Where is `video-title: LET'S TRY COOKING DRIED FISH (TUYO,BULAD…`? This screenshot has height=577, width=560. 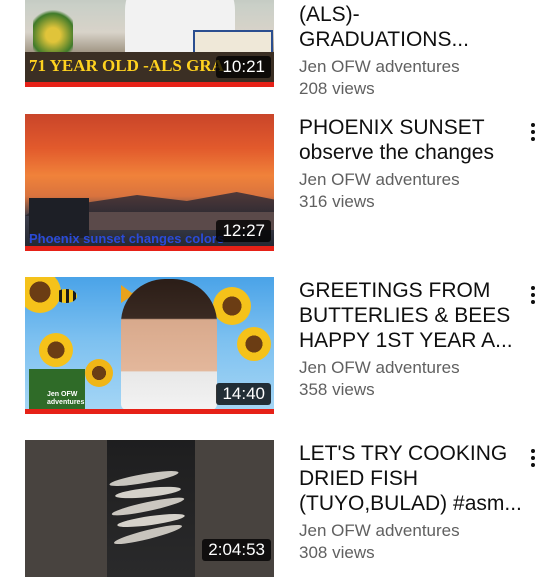
video-title: LET'S TRY COOKING DRIED FISH (TUYO,BULAD… is located at coordinates (411, 478).